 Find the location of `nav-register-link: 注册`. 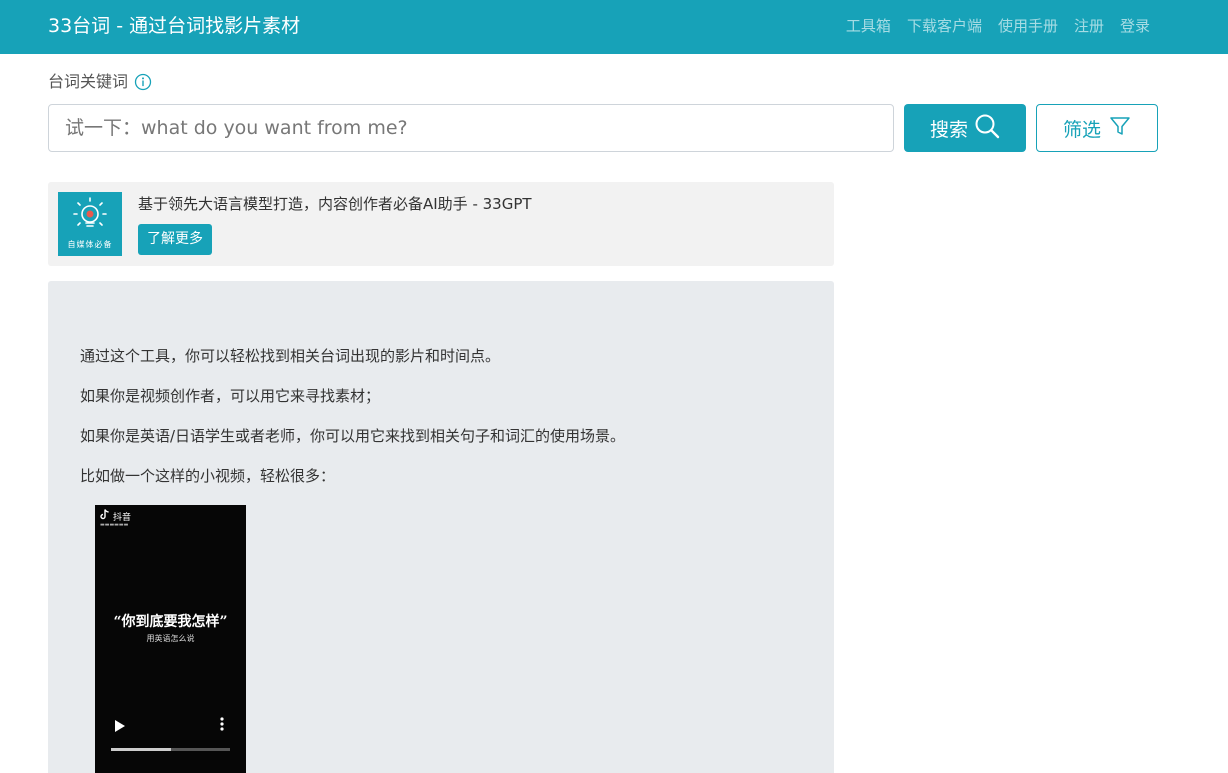

nav-register-link: 注册 is located at coordinates (1089, 26).